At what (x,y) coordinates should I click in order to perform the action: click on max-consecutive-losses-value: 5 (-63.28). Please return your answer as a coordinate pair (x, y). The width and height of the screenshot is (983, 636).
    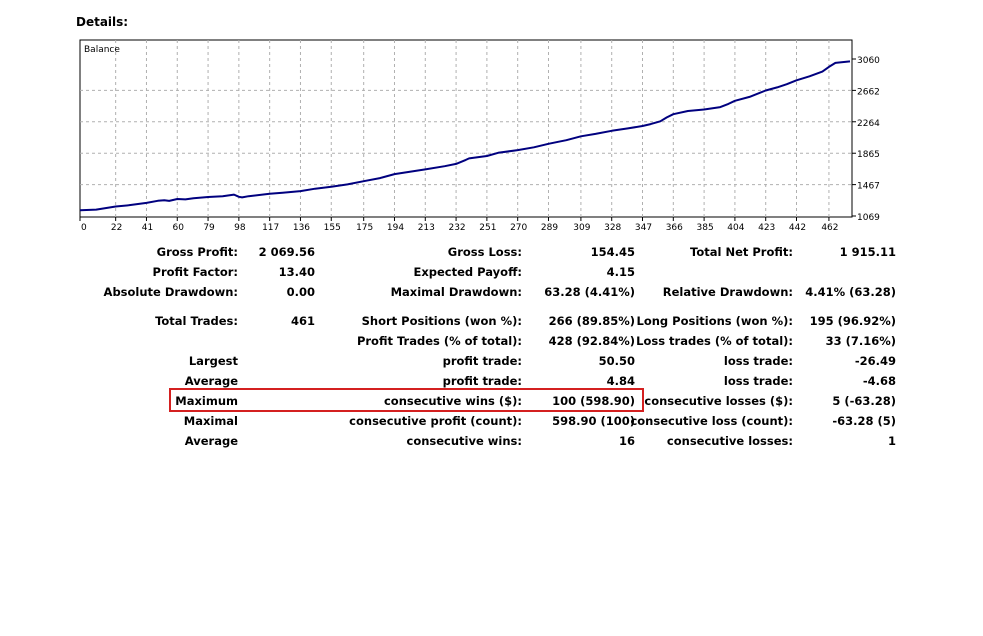
    Looking at the image, I should click on (864, 401).